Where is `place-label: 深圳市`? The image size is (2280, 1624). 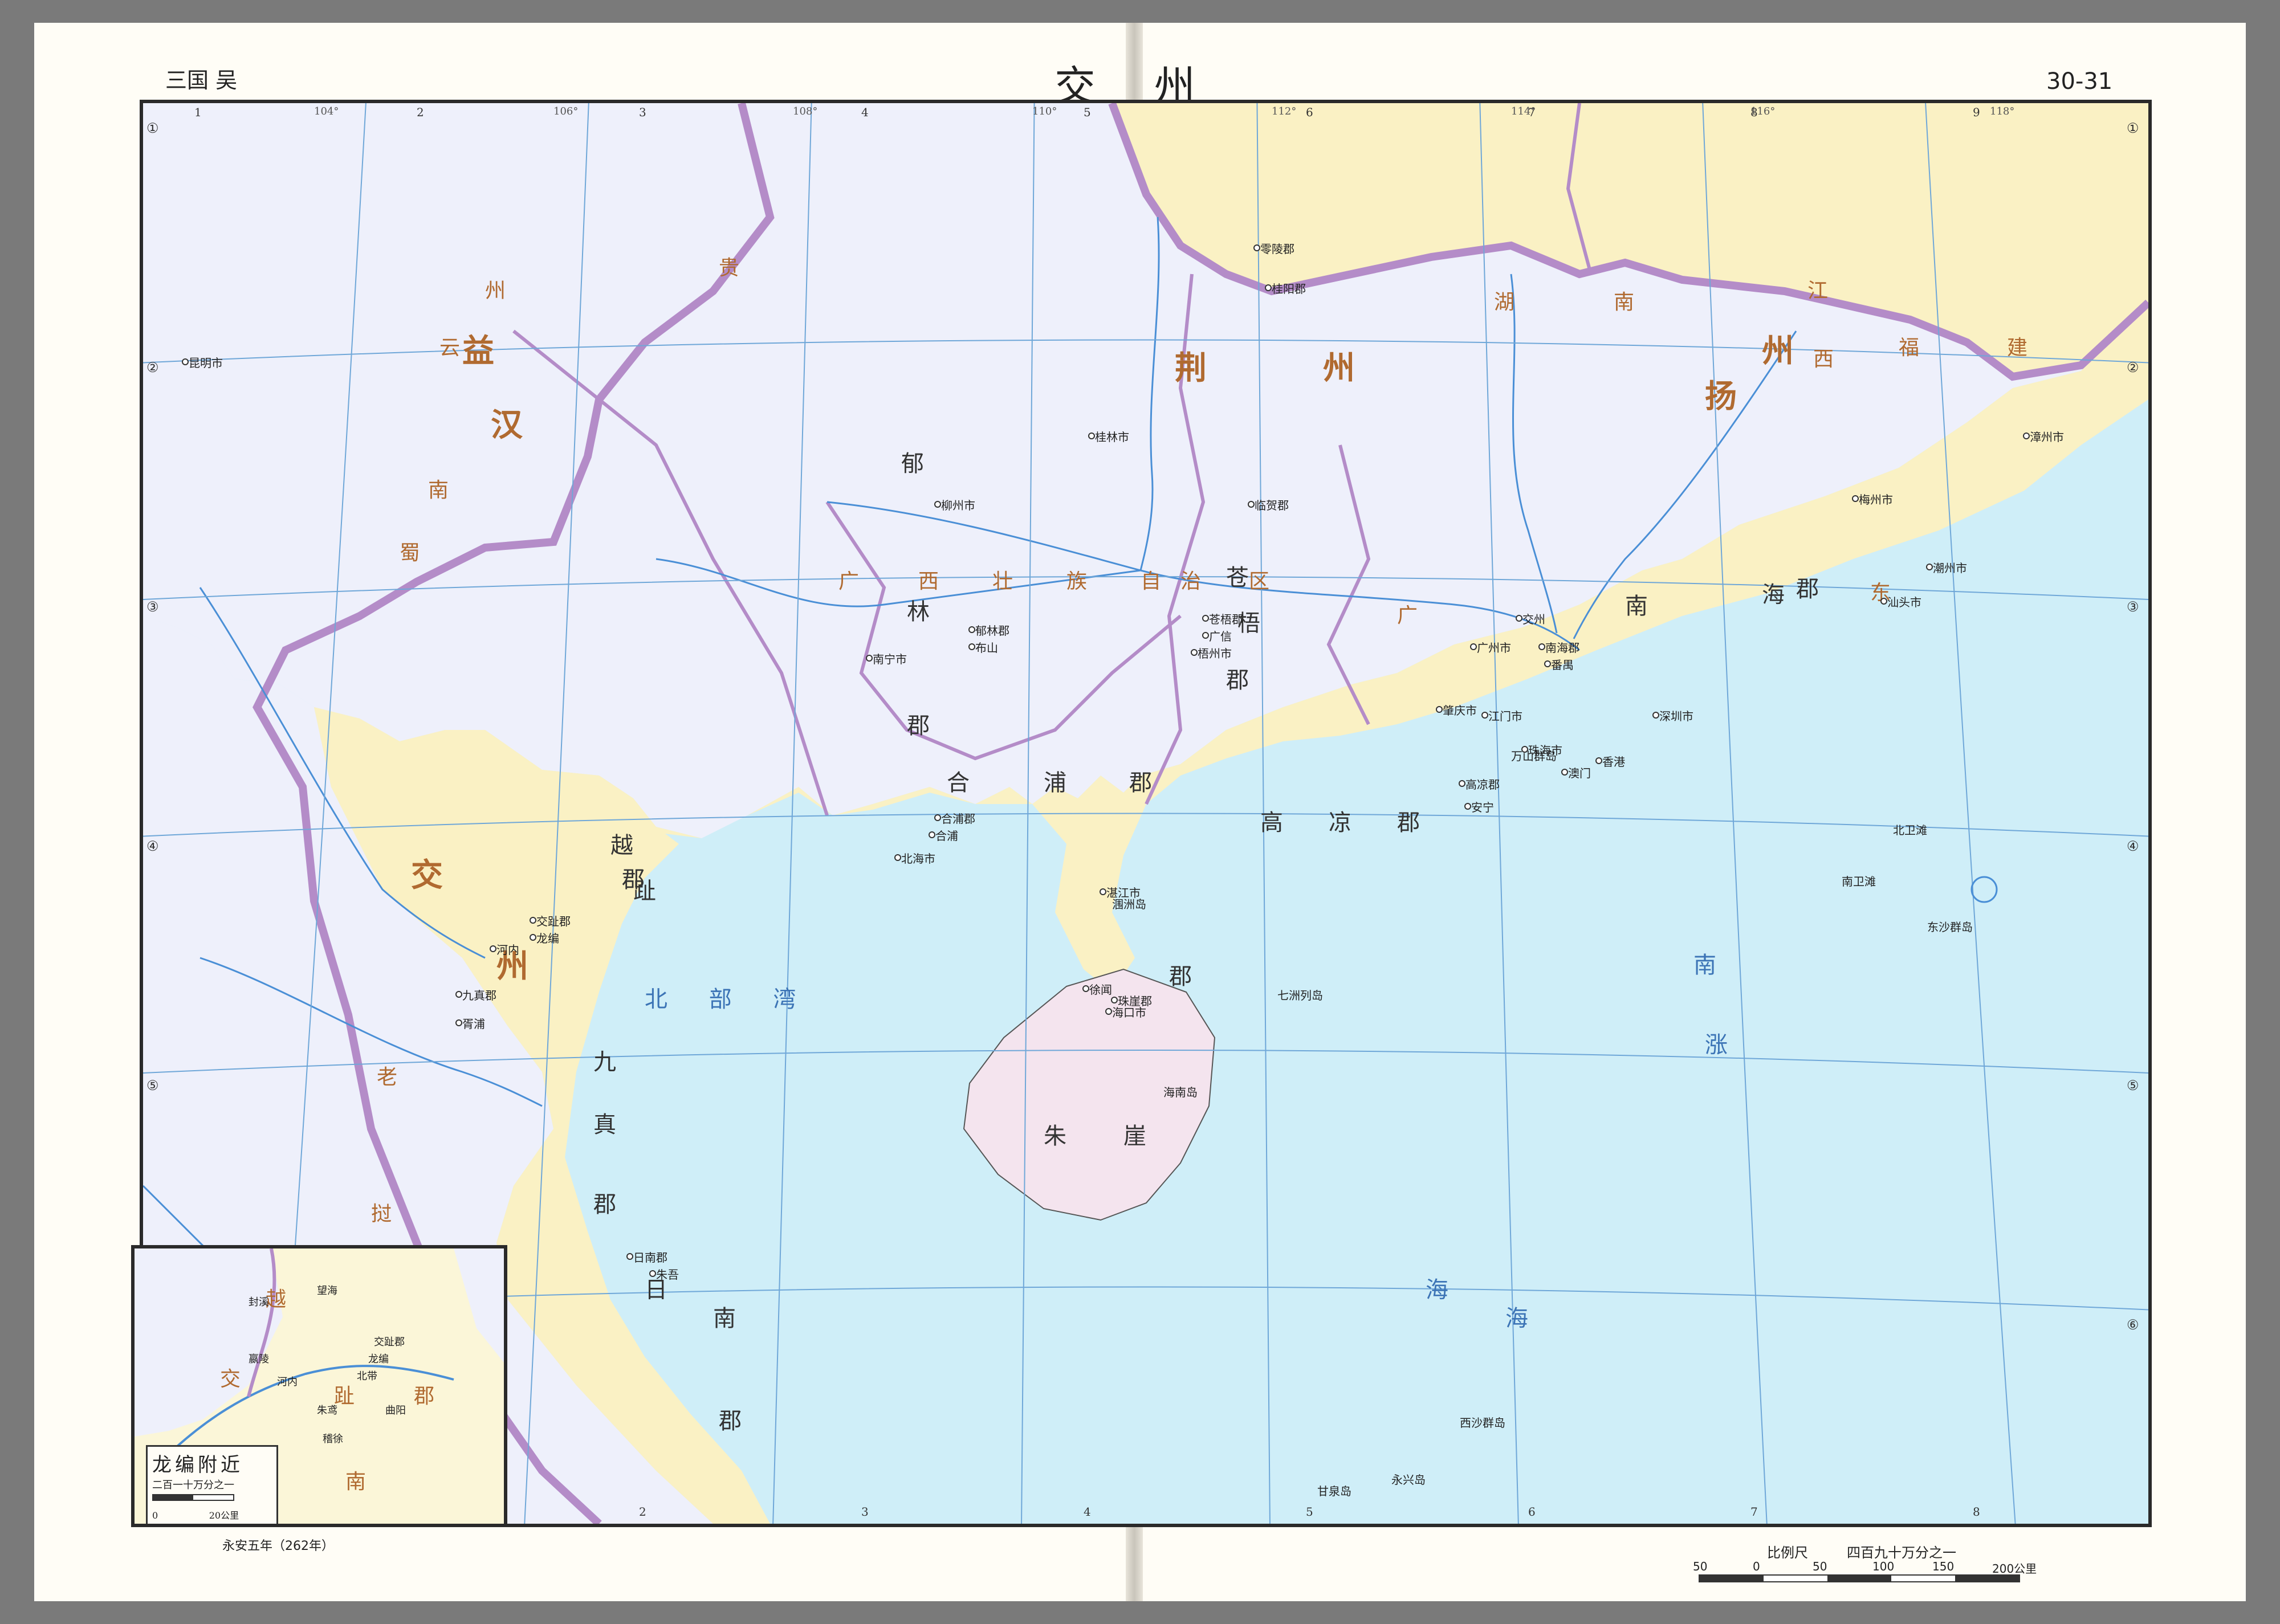
place-label: 深圳市 is located at coordinates (1676, 716).